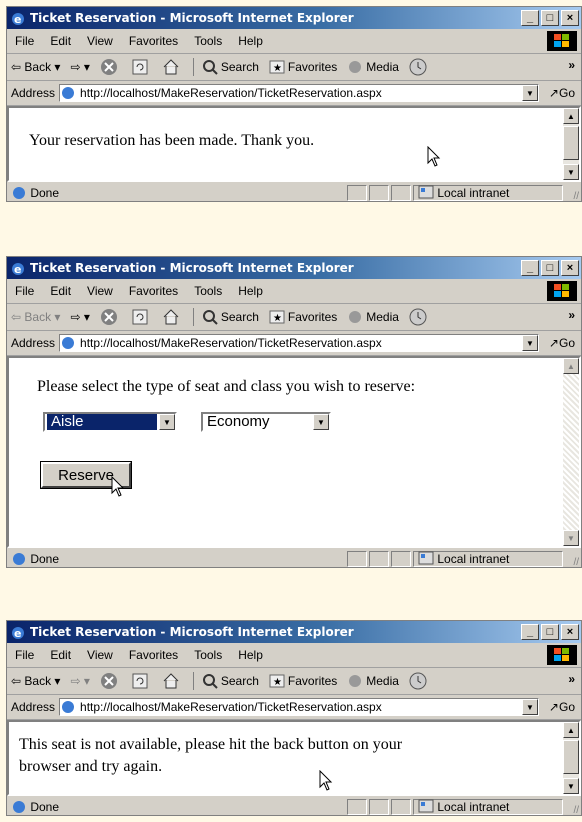 This screenshot has height=822, width=582. What do you see at coordinates (110, 422) in the screenshot?
I see `seat-type-select: Aisle ▼` at bounding box center [110, 422].